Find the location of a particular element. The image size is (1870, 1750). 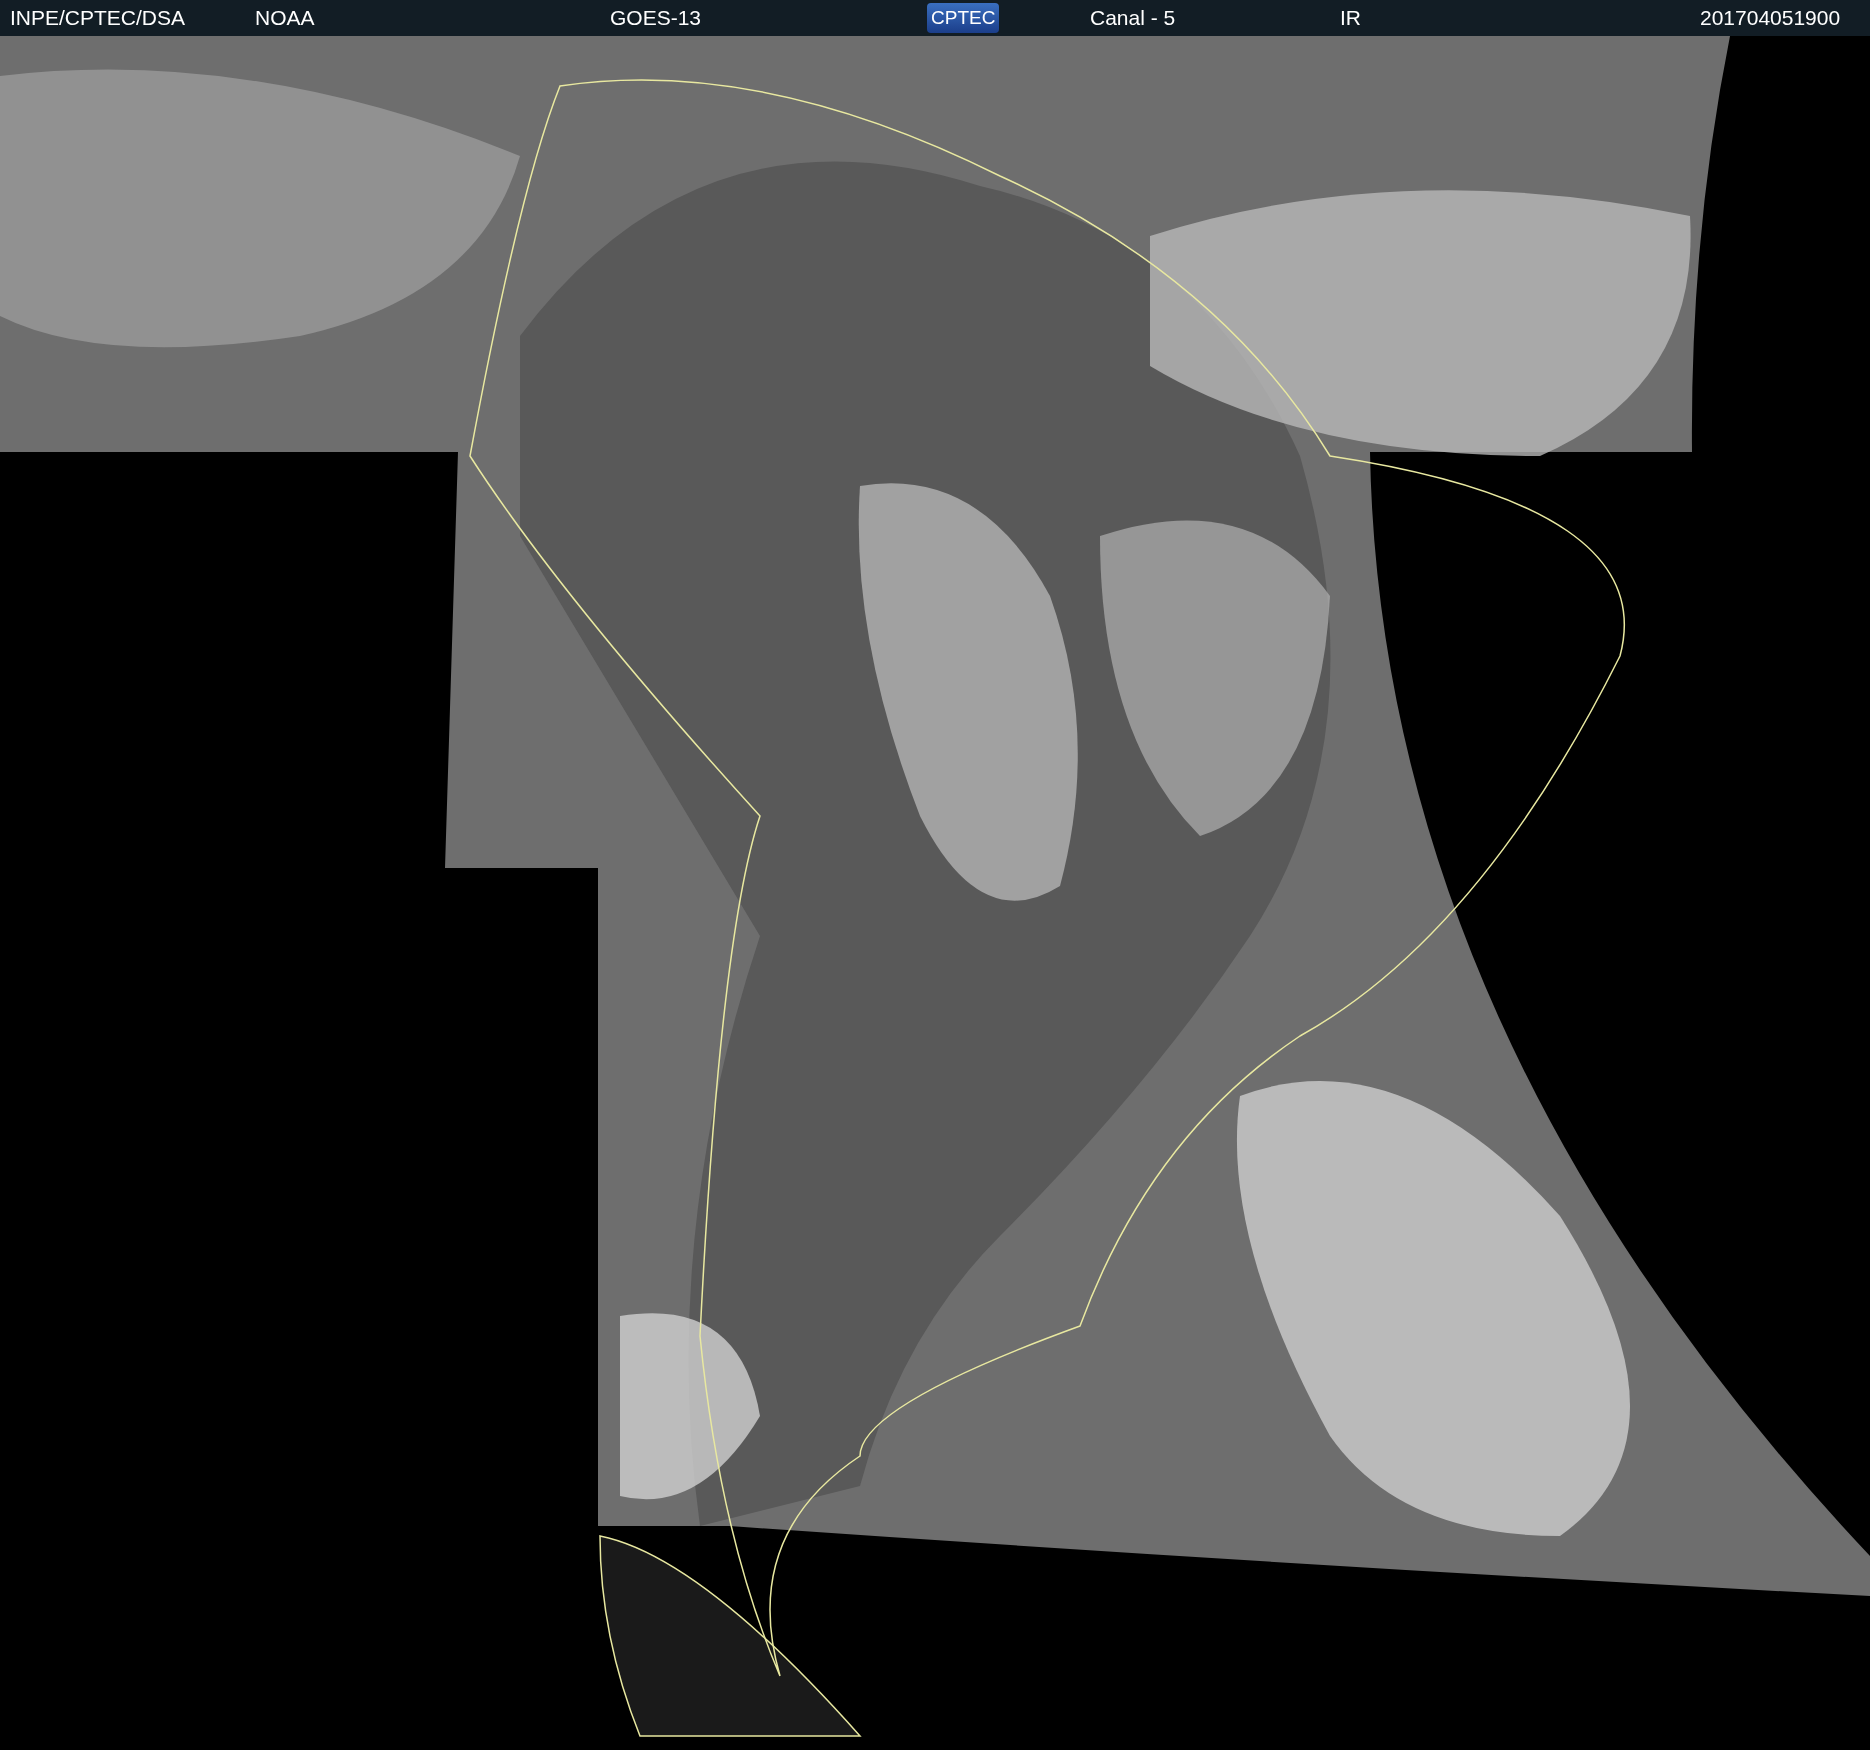

logo: CPTEC is located at coordinates (963, 18).